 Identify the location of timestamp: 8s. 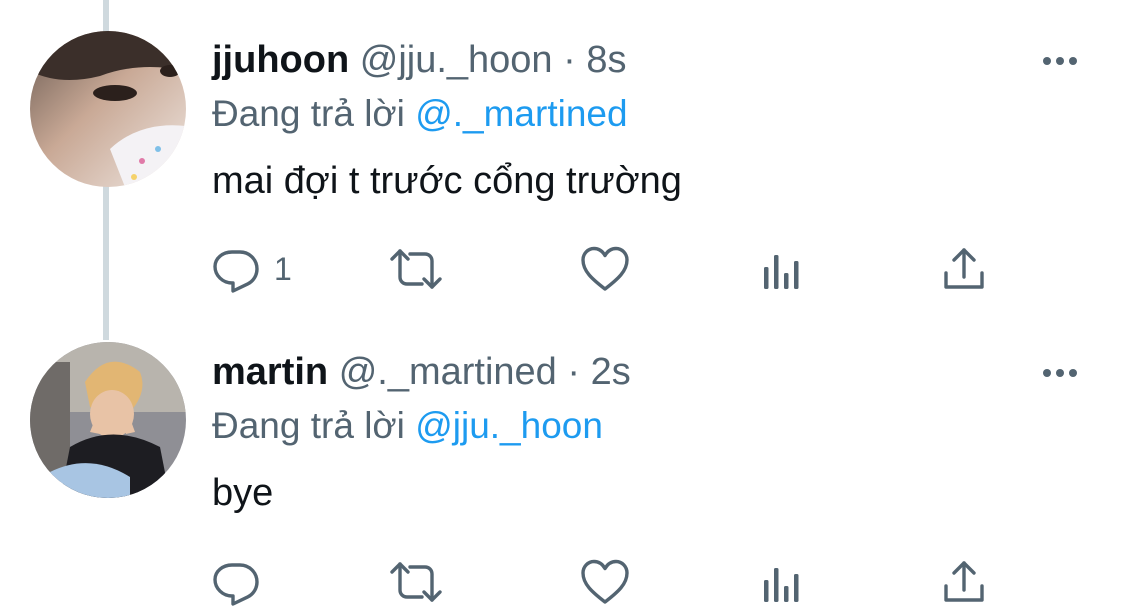
(606, 60).